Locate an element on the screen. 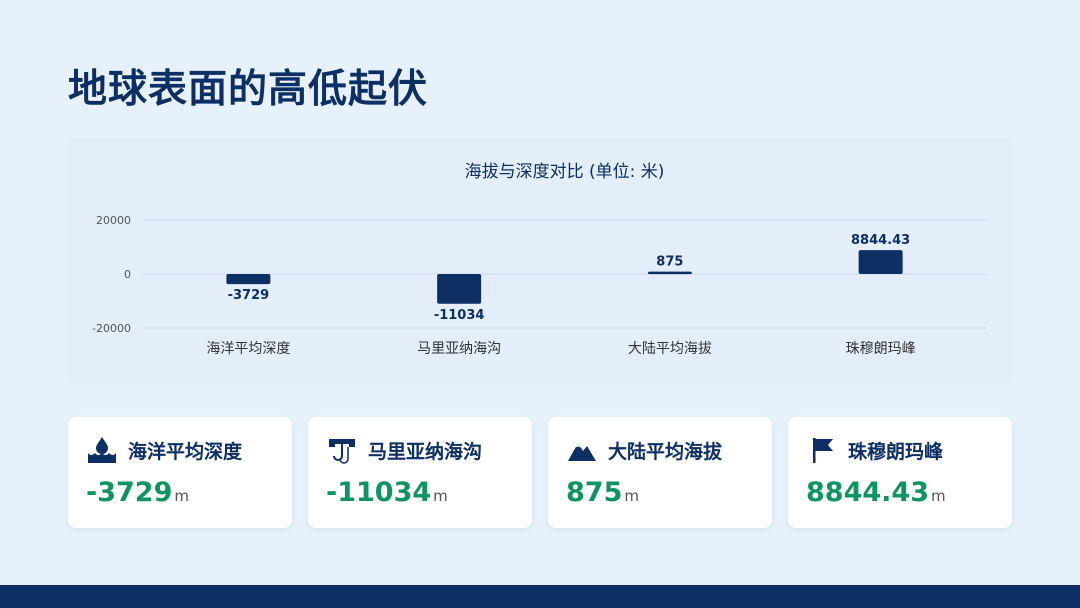 The height and width of the screenshot is (608, 1080). card-everest: 珠穆朗玛峰 8844.43 m is located at coordinates (900, 472).